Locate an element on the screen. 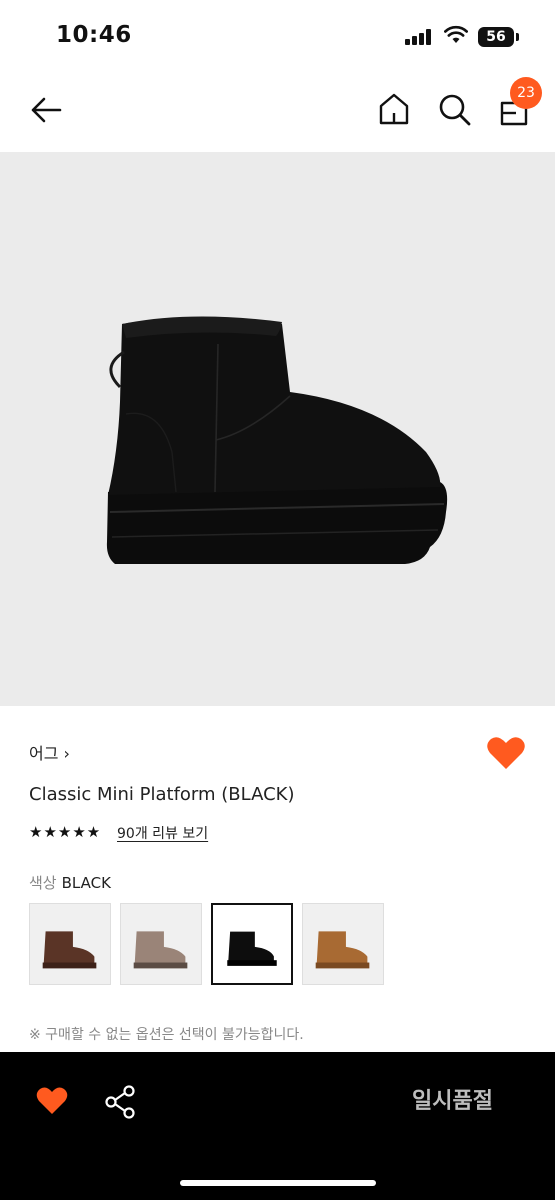 The image size is (555, 1200). bottom-action-bar is located at coordinates (277, 1126).